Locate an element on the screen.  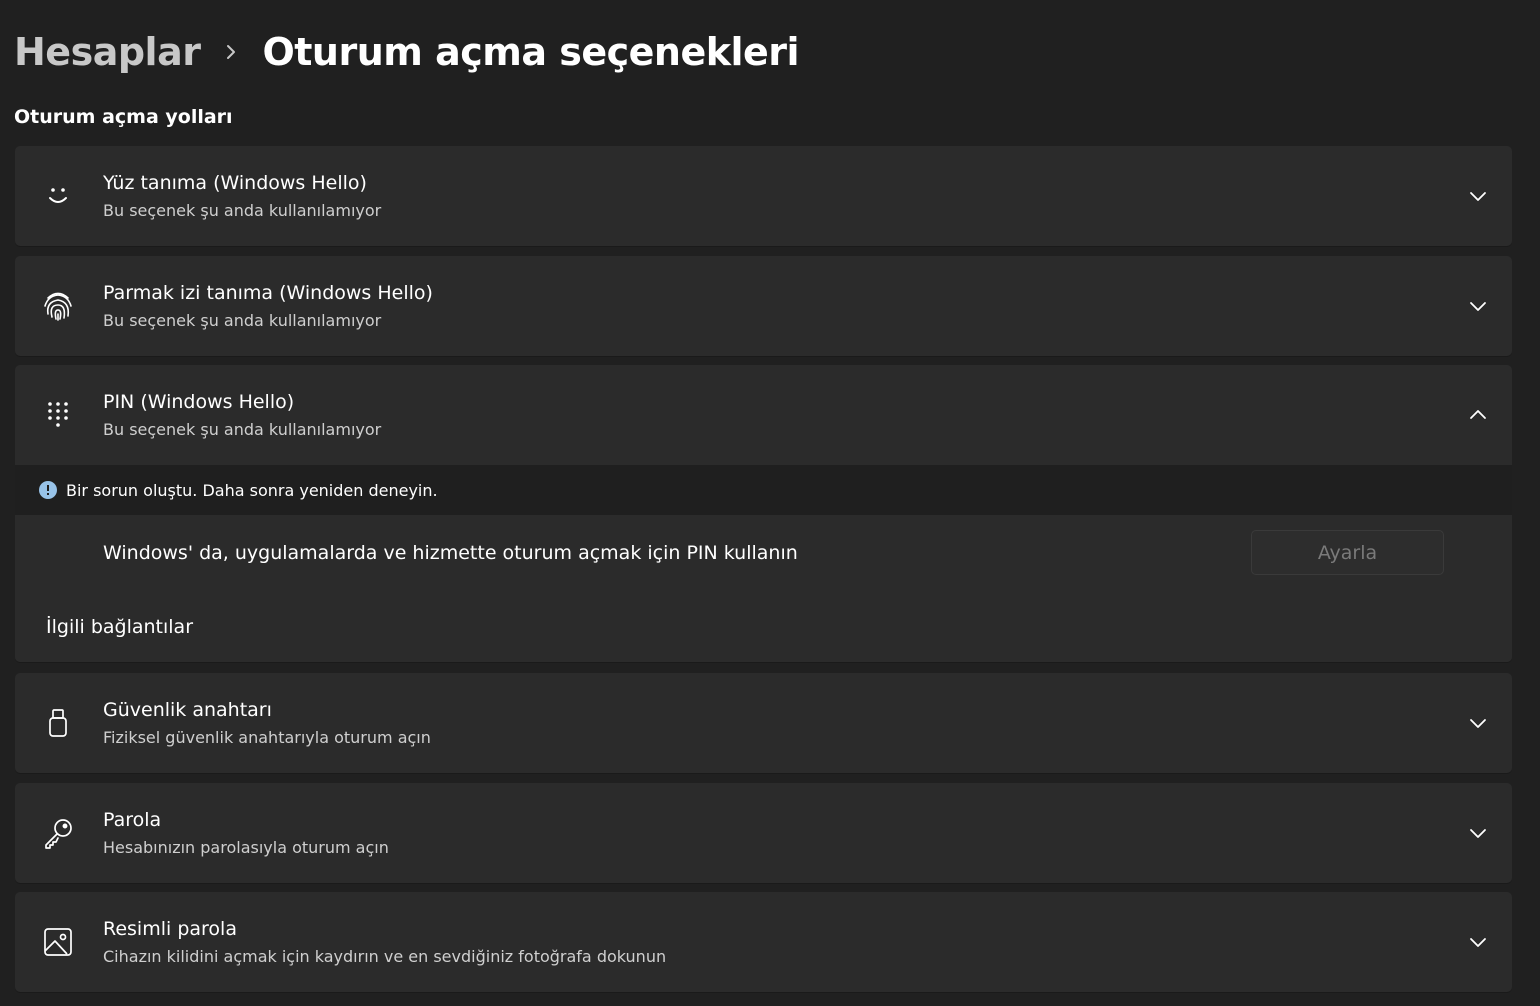
face-icon is located at coordinates (58, 196).